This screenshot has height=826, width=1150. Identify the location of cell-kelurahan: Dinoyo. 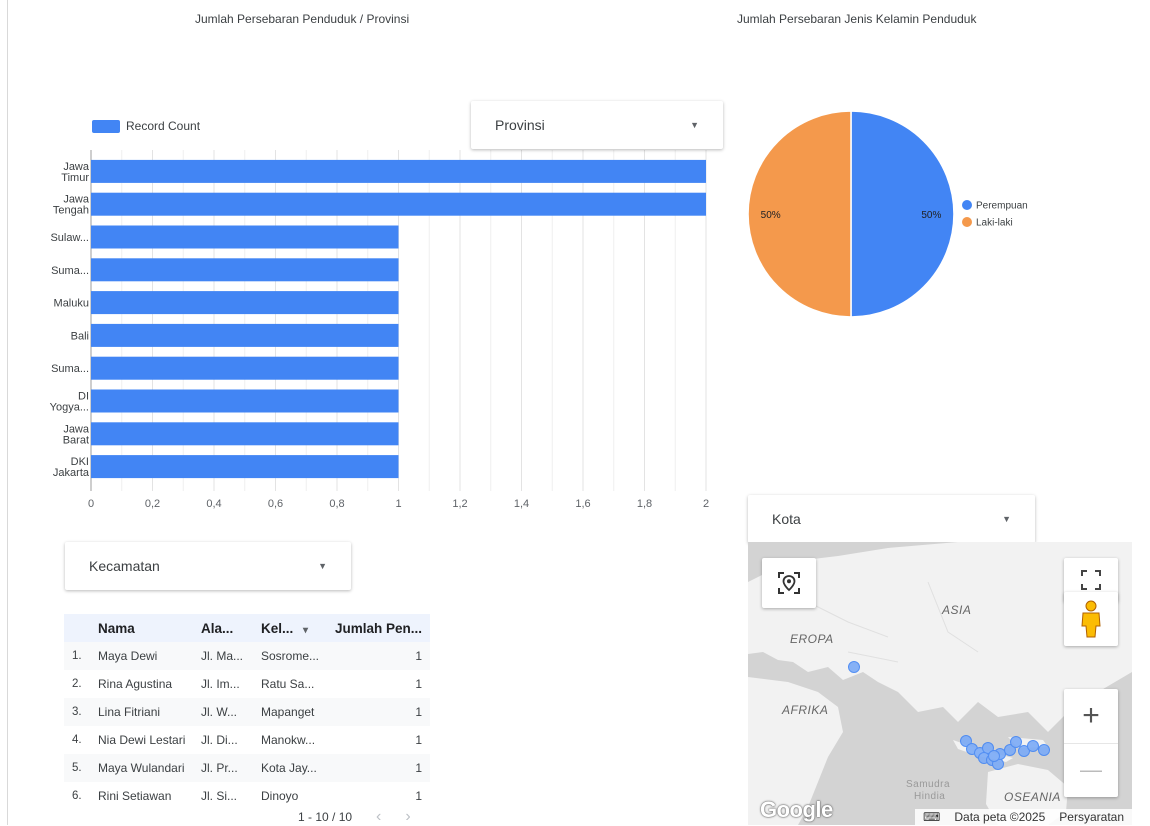
(280, 796).